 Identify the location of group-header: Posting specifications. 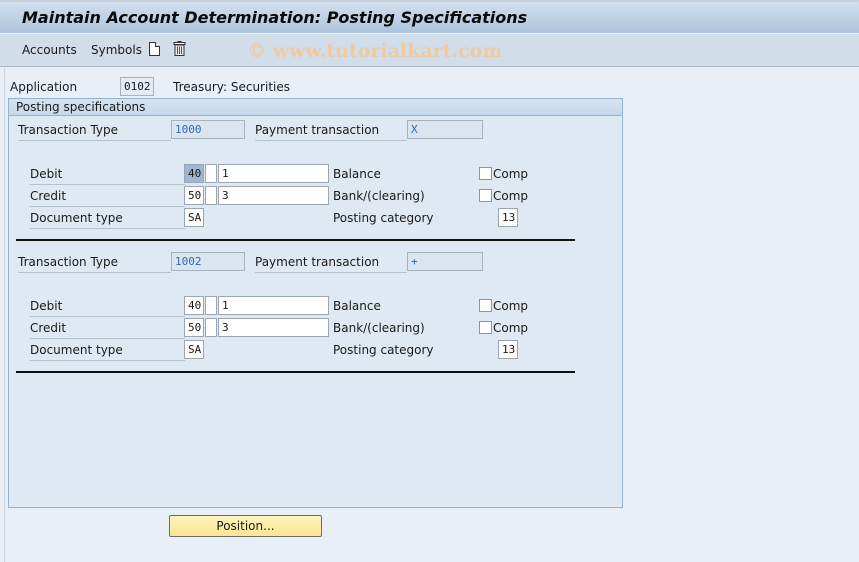
(315, 107).